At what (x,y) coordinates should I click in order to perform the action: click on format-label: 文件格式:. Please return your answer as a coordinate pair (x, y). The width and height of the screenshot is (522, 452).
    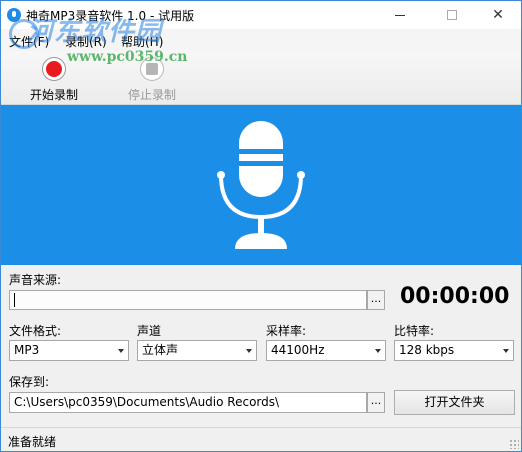
    Looking at the image, I should click on (35, 331).